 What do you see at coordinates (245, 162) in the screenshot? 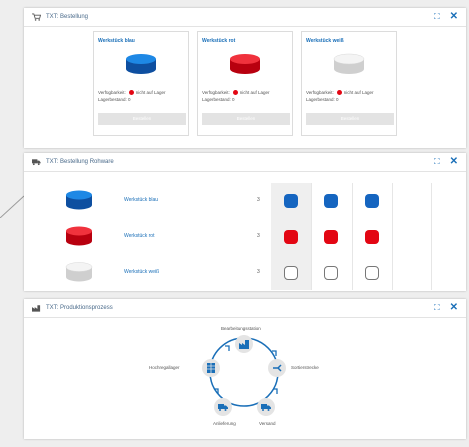
I see `panel-header: TXT: Bestellung Rohware ⛶ ✕` at bounding box center [245, 162].